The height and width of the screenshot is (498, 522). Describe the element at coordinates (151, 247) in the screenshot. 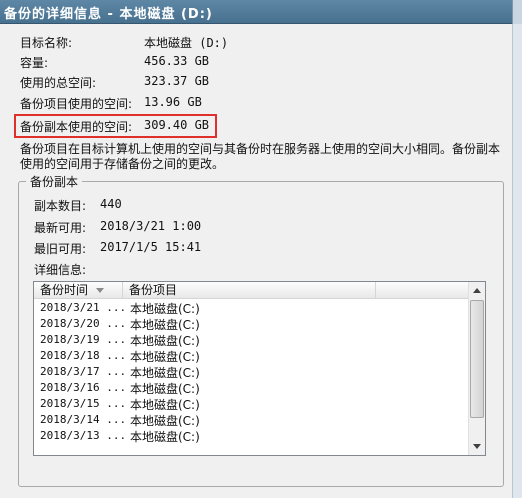

I see `oldest-value: 2017/1/5 15:41` at that location.